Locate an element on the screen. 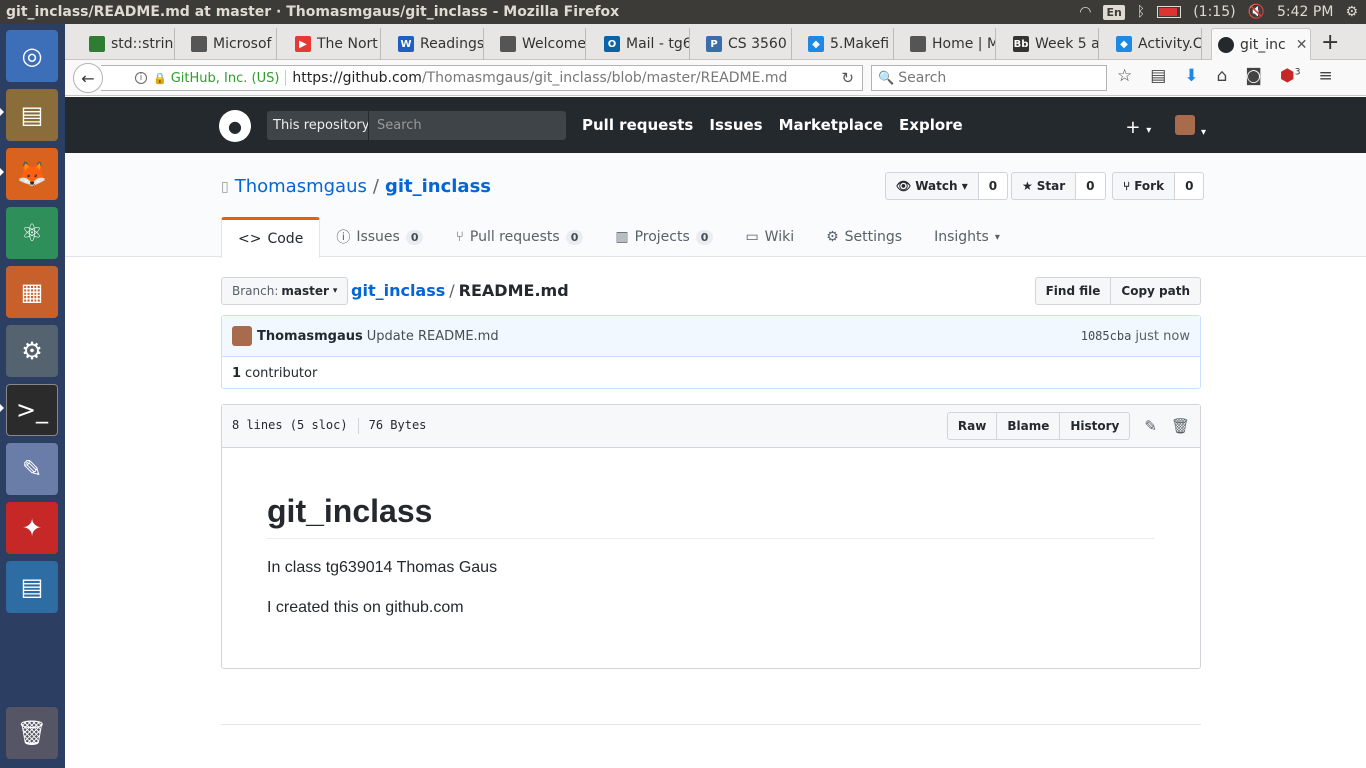 This screenshot has height=768, width=1366. back-button: ← is located at coordinates (88, 78).